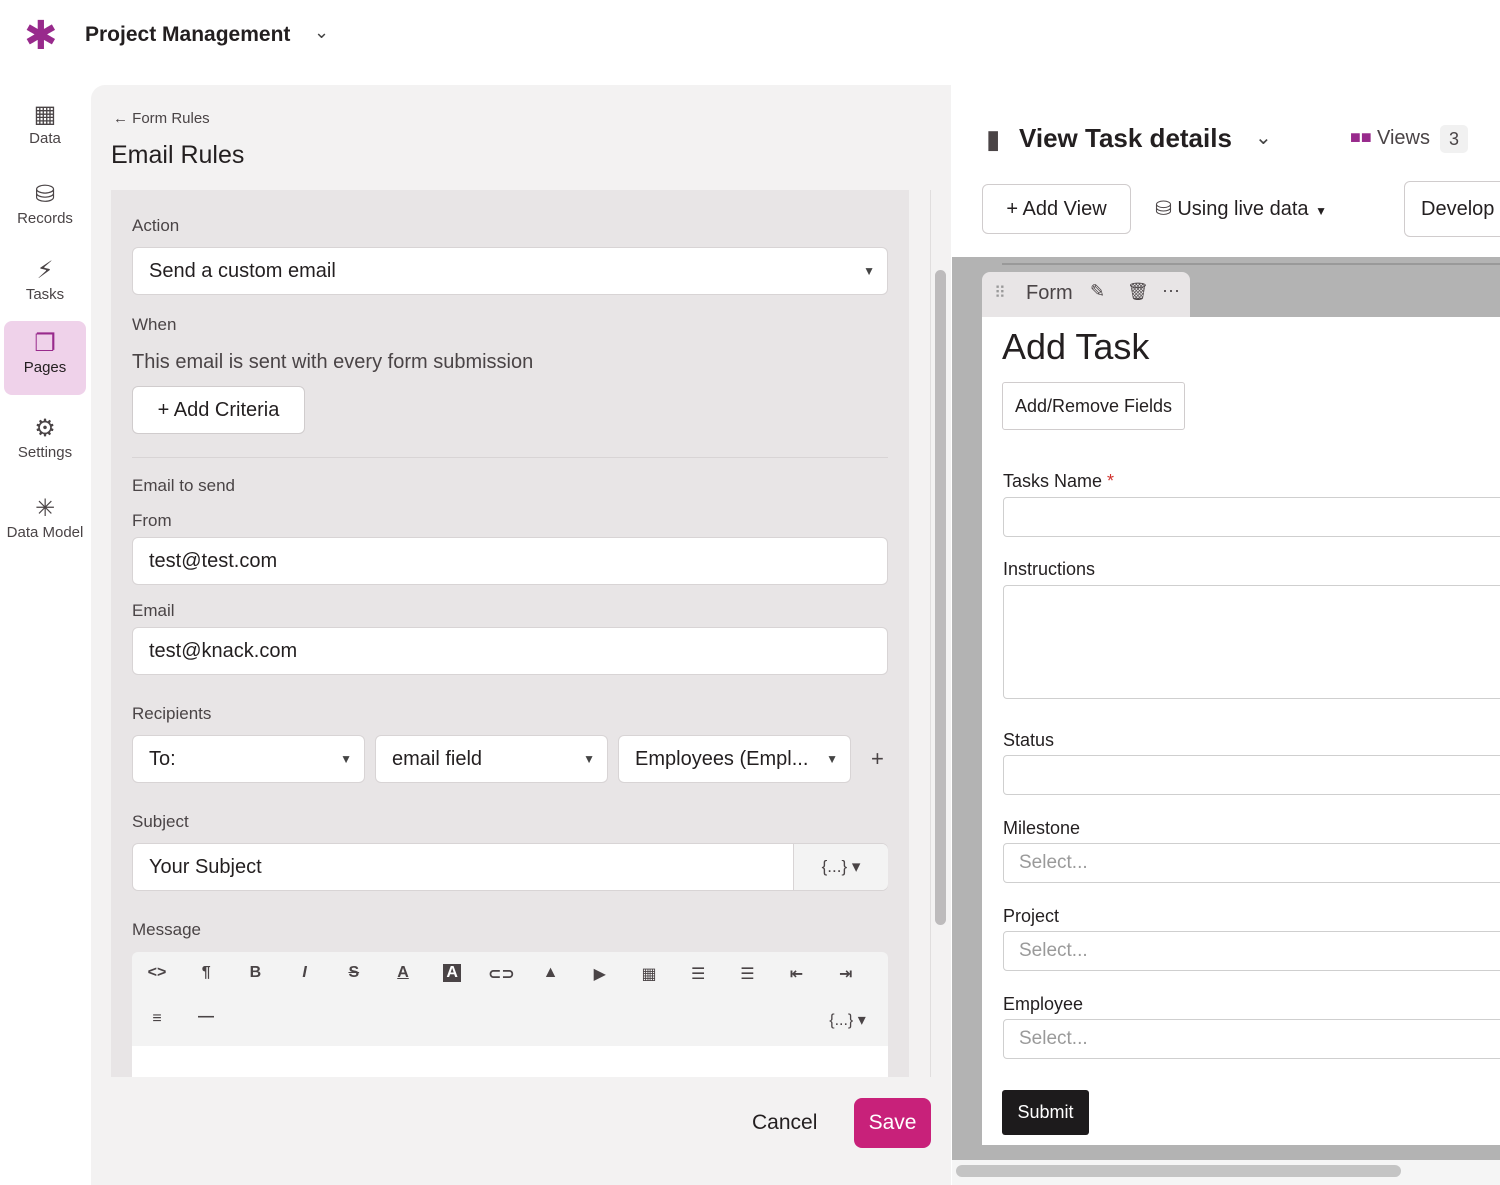  I want to click on code-view-icon: <>, so click(157, 973).